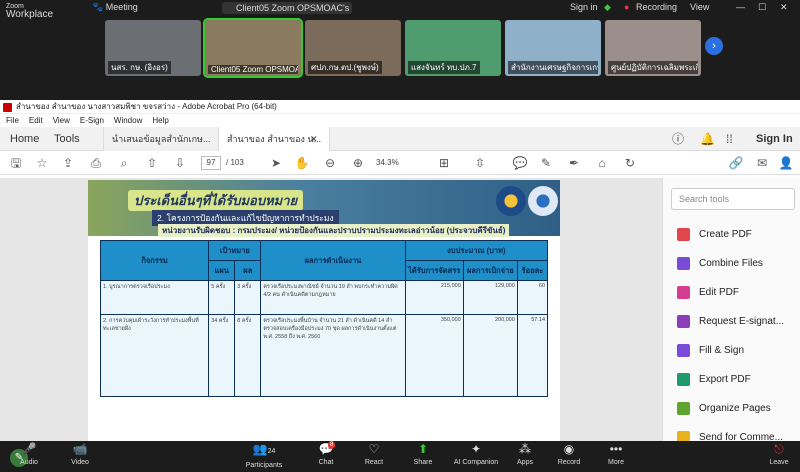  Describe the element at coordinates (784, 7) in the screenshot. I see `close-icon: ✕` at that location.